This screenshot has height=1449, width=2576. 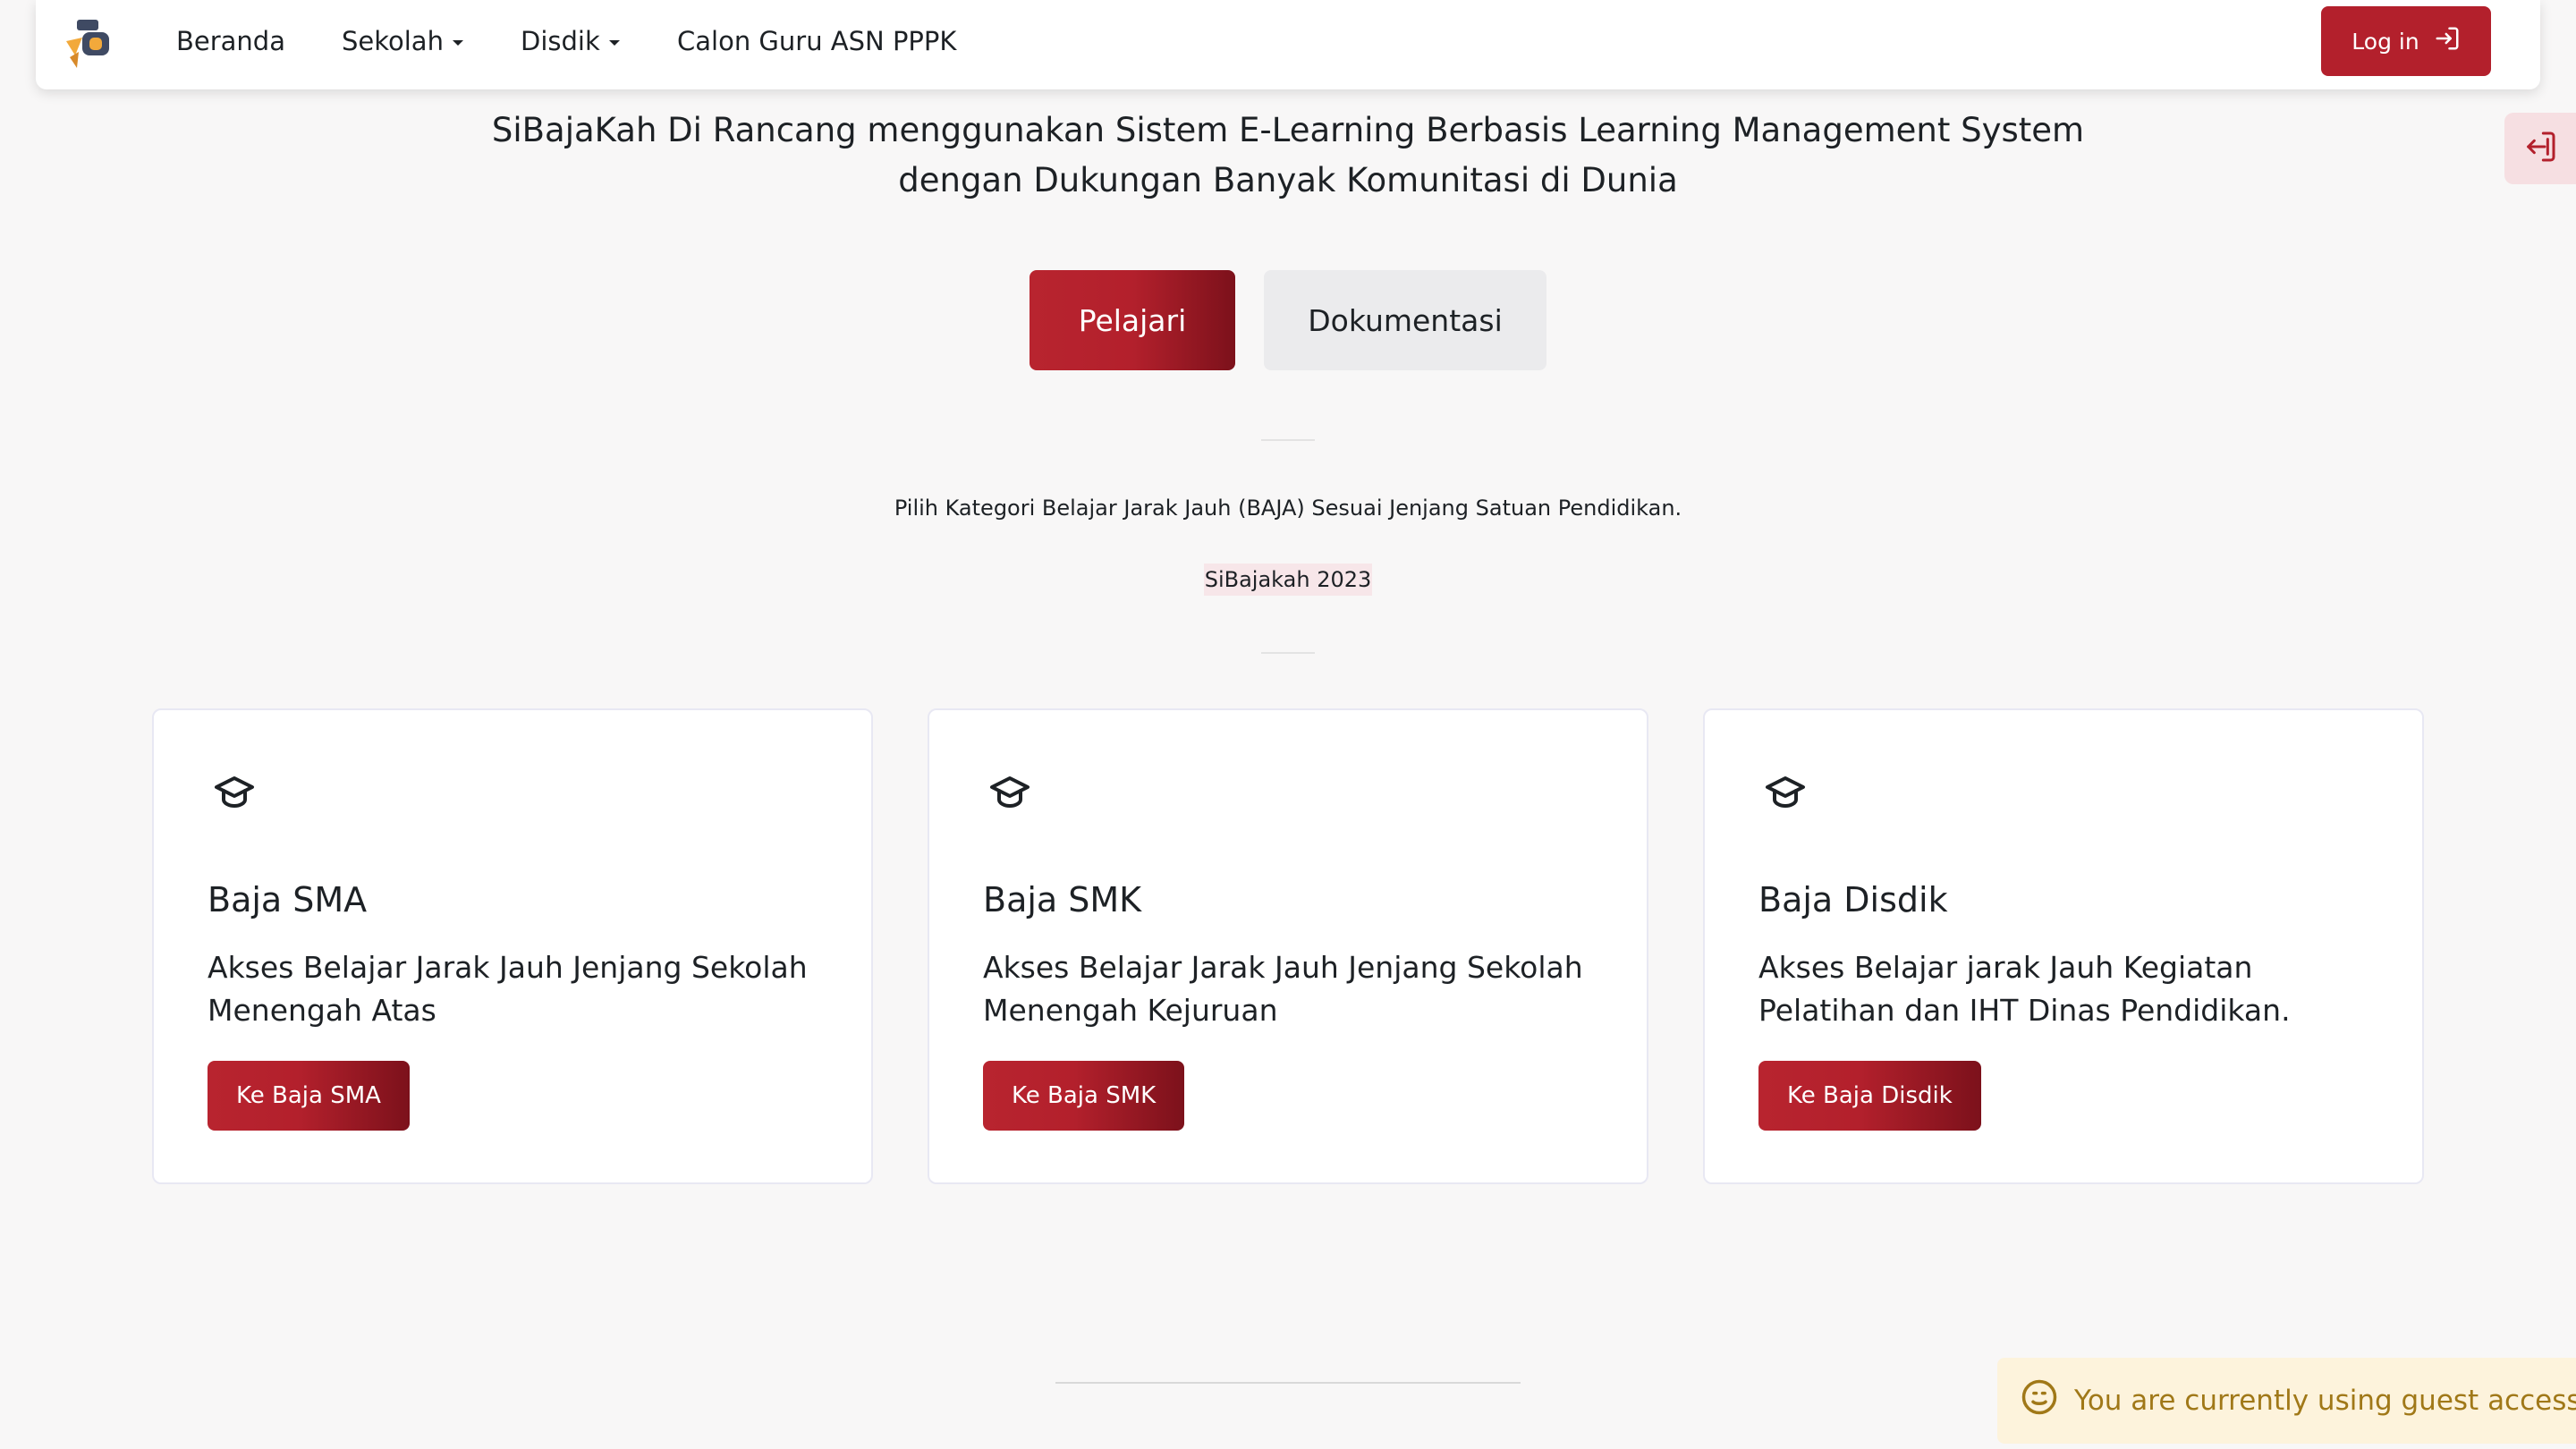 I want to click on login-button: Log in, so click(x=2406, y=41).